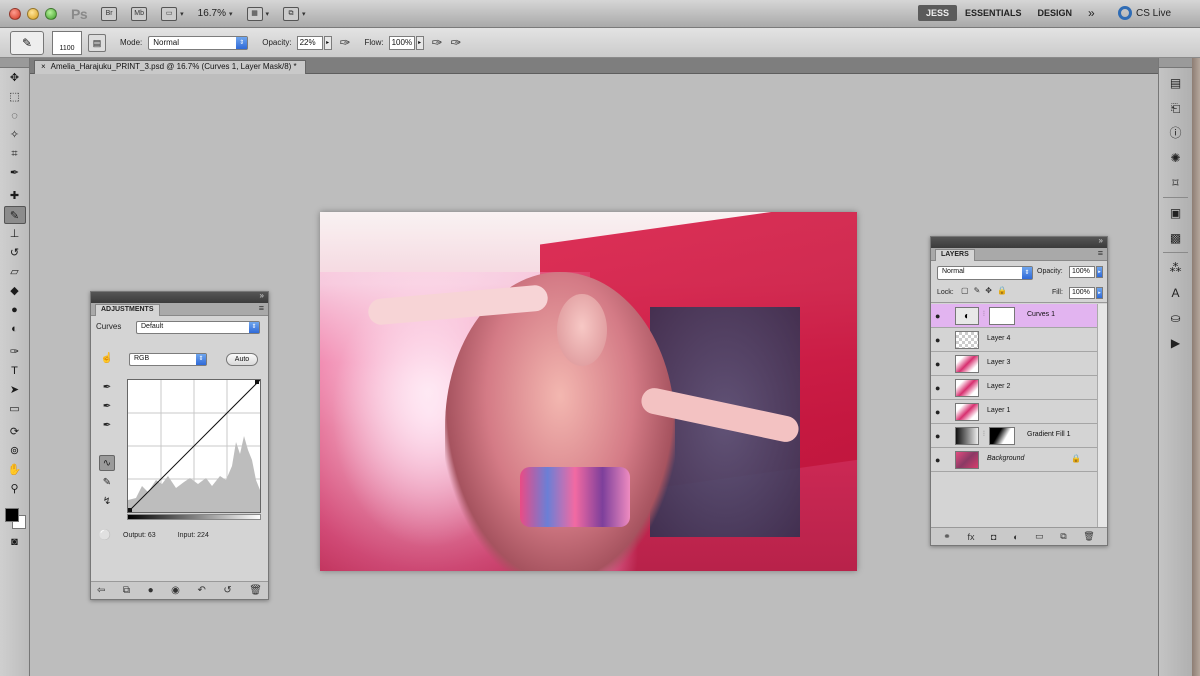  What do you see at coordinates (15, 451) in the screenshot?
I see `3d-orbit-tool-icon: ⊚` at bounding box center [15, 451].